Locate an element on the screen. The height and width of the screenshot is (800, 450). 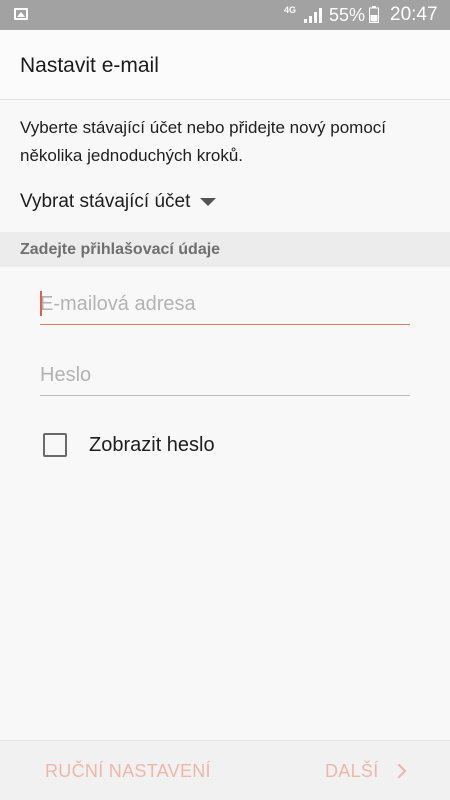
battery-percent: 55% is located at coordinates (347, 15).